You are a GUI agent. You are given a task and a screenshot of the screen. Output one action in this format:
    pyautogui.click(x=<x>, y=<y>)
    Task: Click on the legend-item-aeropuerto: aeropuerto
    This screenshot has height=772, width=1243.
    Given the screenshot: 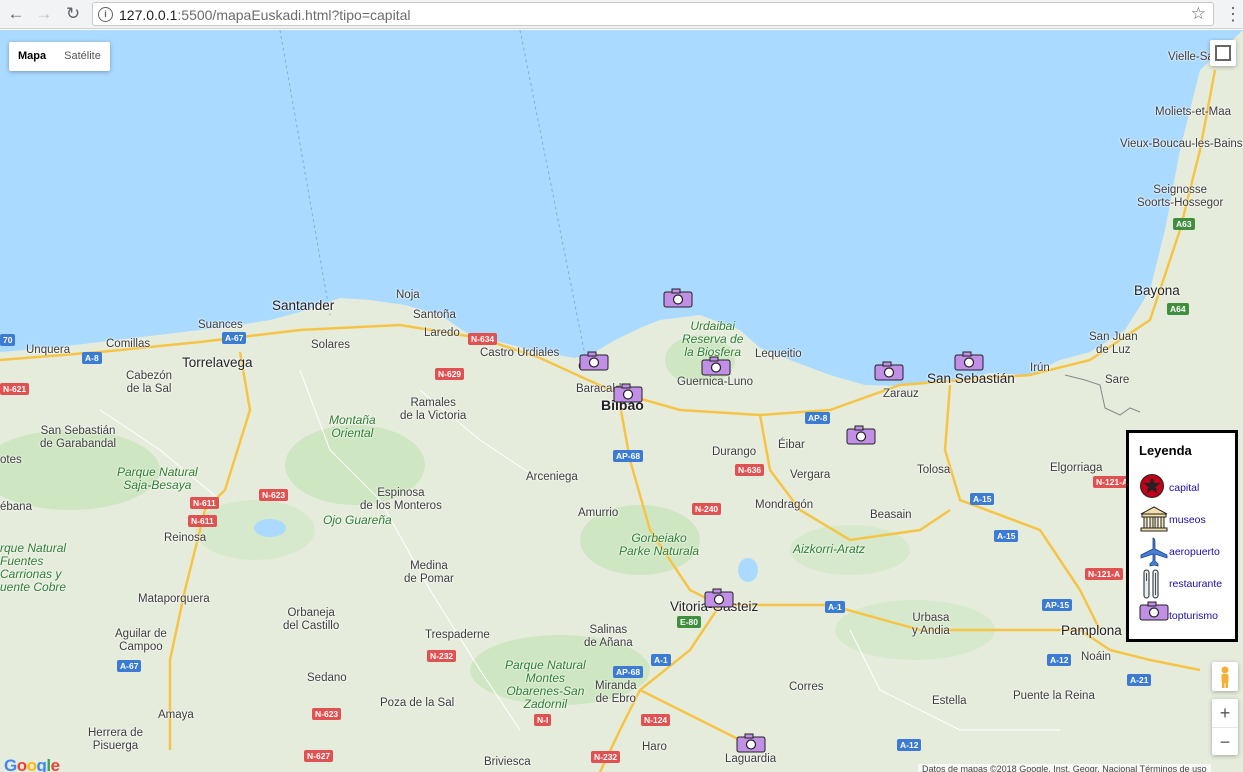 What is the action you would take?
    pyautogui.click(x=1179, y=552)
    